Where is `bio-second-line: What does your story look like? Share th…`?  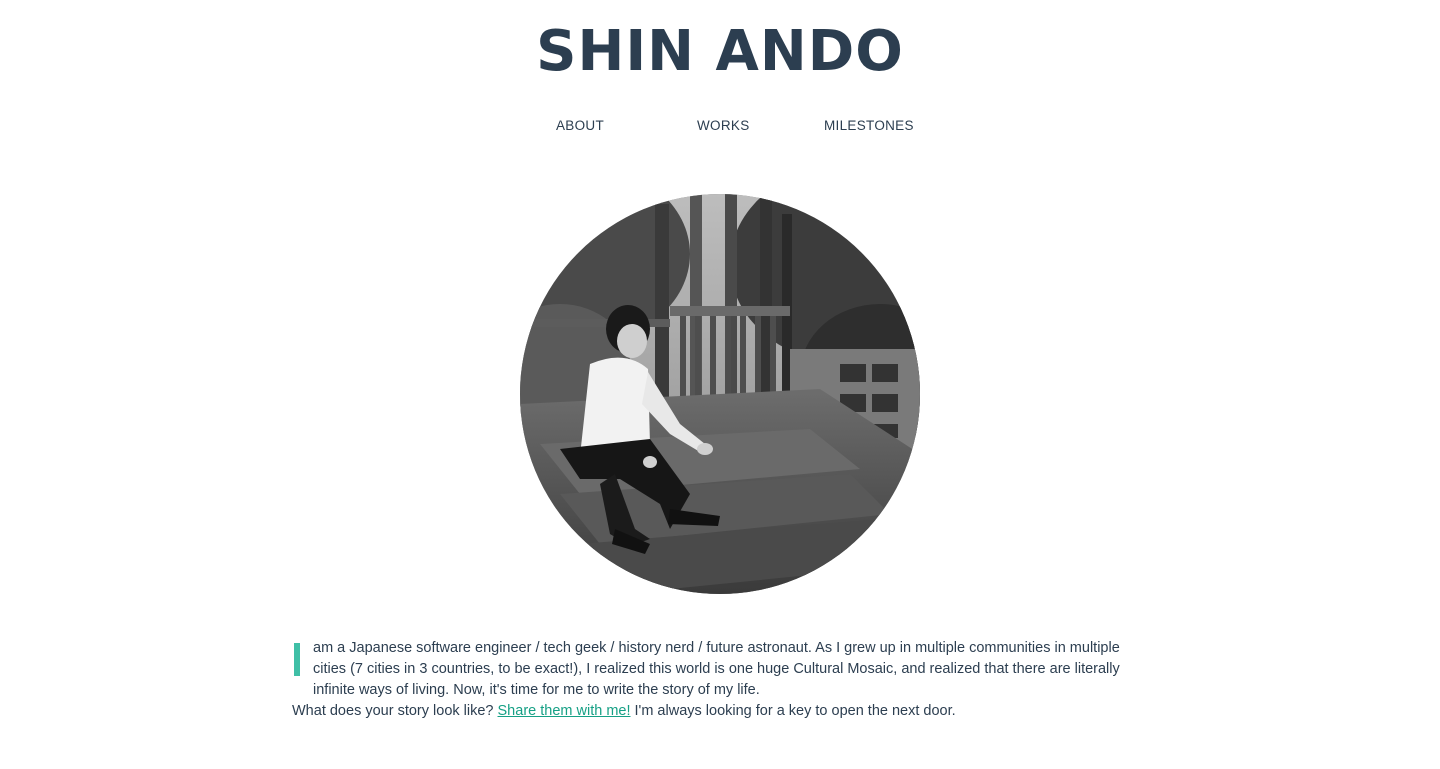
bio-second-line: What does your story look like? Share th… is located at coordinates (717, 711).